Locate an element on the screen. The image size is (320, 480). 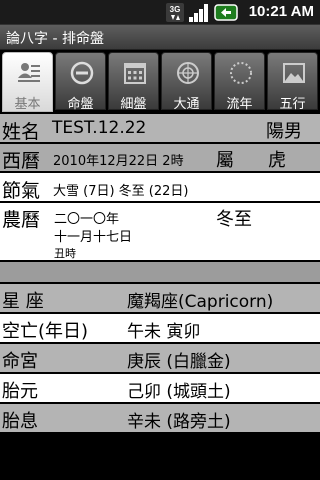
lunar-month-day-value: 十一月十七日 is located at coordinates (93, 237).